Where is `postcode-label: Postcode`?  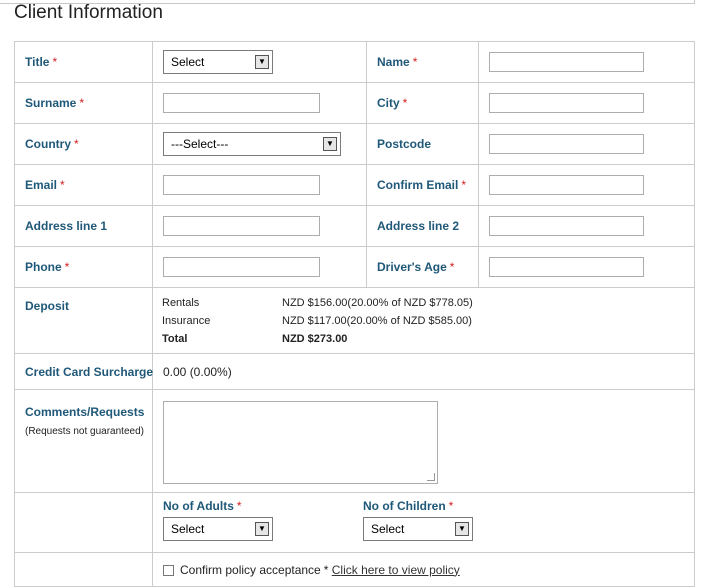
postcode-label: Postcode is located at coordinates (422, 144).